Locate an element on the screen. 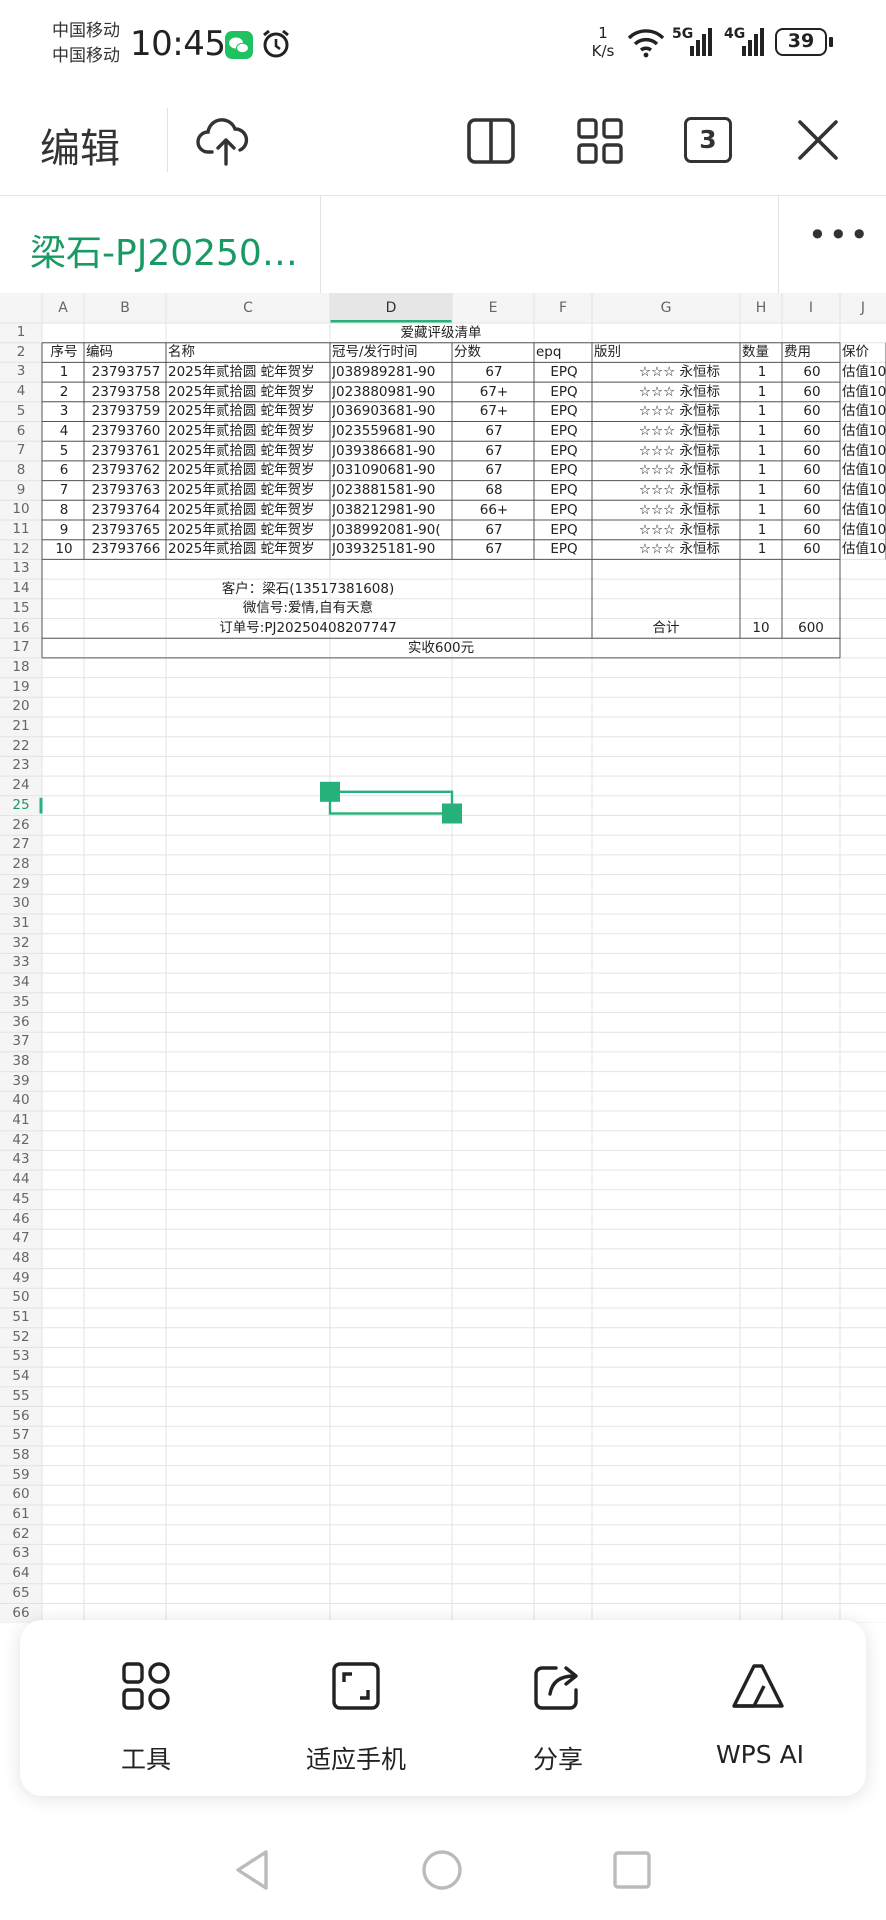  row-header: 23 is located at coordinates (21, 765).